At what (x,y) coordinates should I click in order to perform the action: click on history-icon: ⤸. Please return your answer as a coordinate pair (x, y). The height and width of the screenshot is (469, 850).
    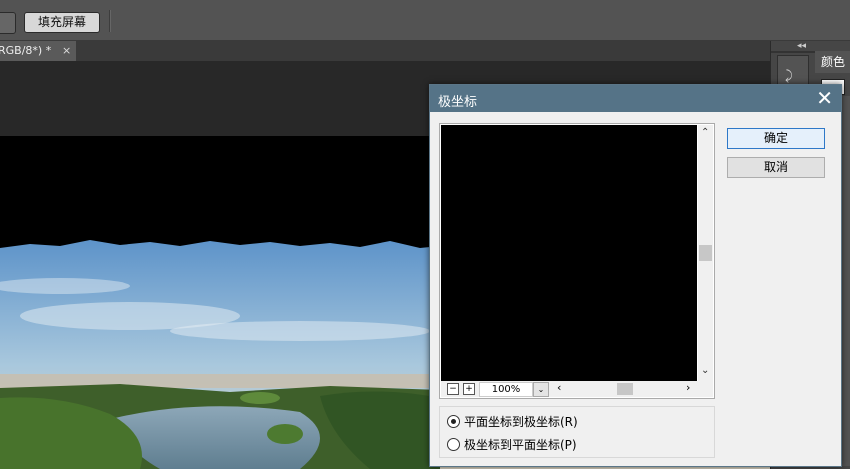
    Looking at the image, I should click on (789, 76).